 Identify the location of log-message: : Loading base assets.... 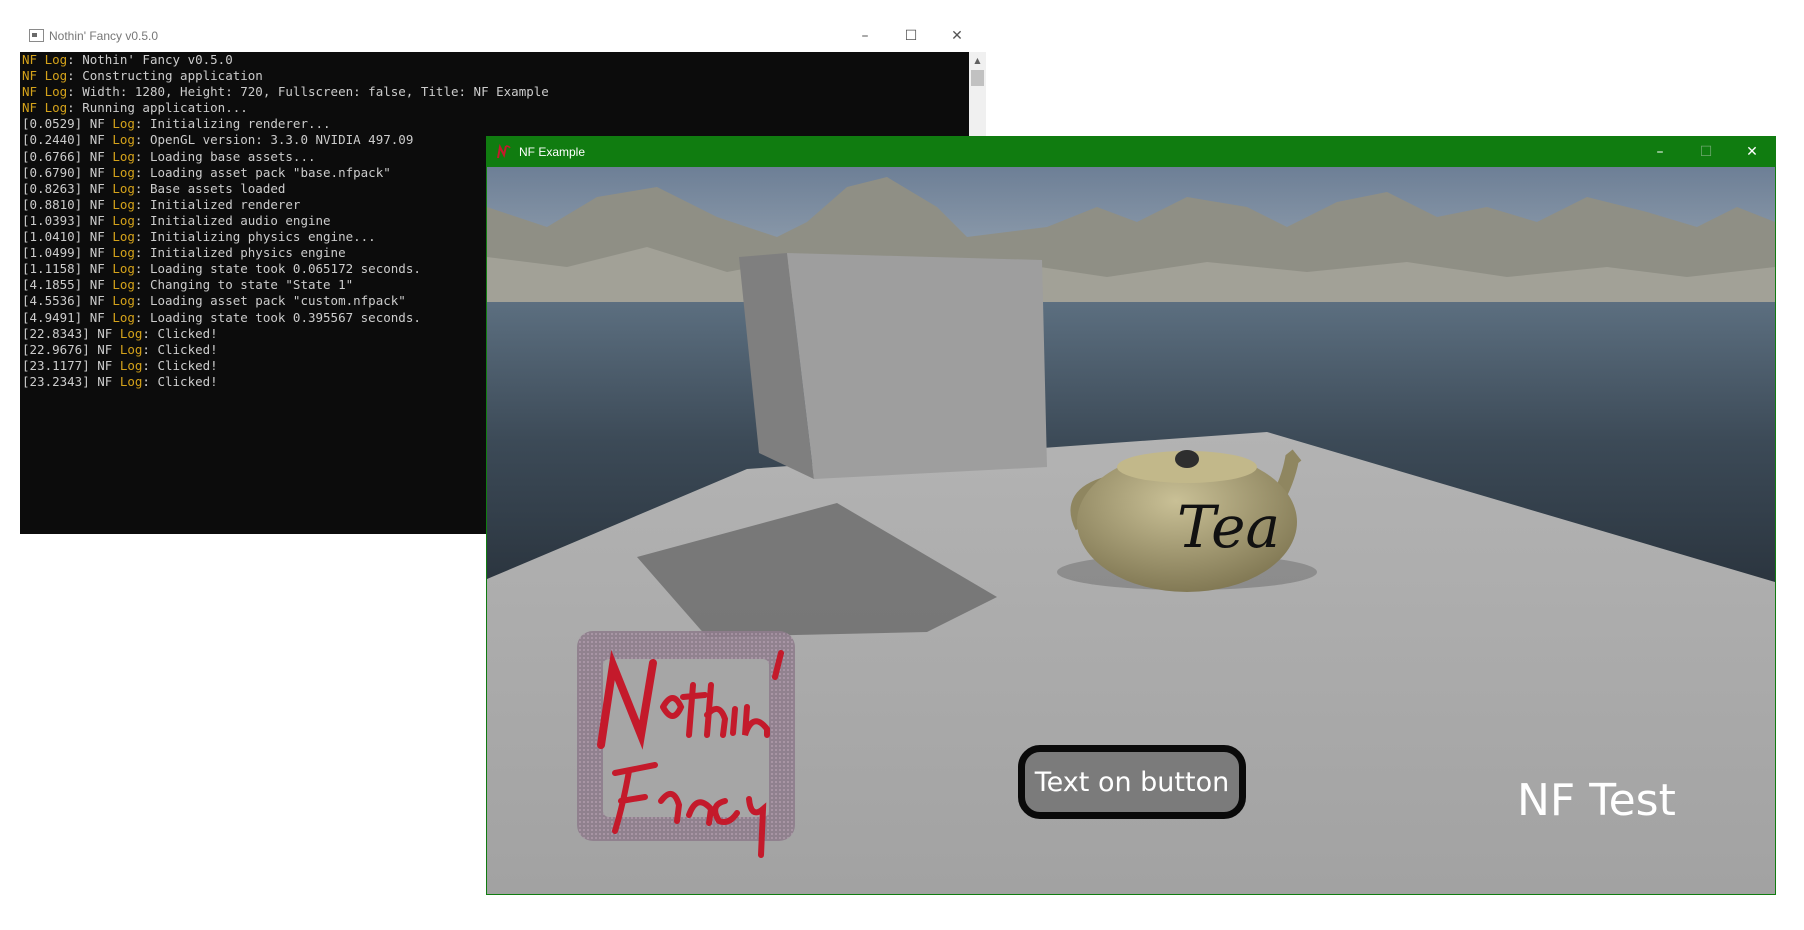
(225, 156).